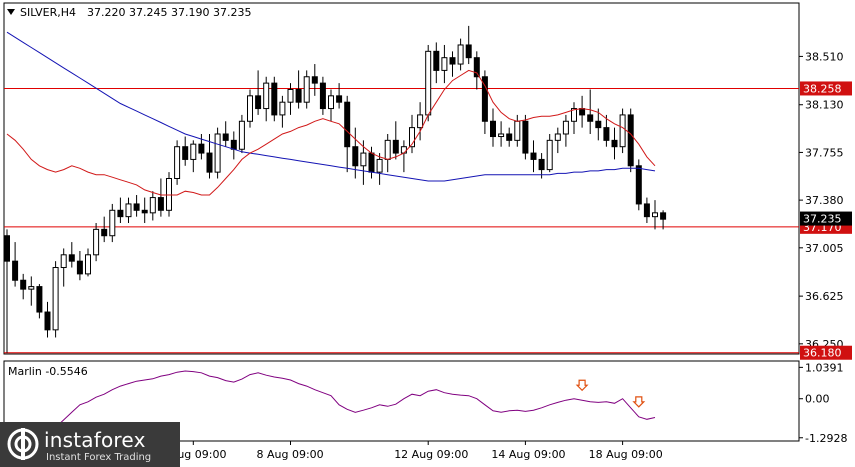 The width and height of the screenshot is (855, 467). I want to click on time-tick-label: 12 Aug 09:00, so click(431, 454).